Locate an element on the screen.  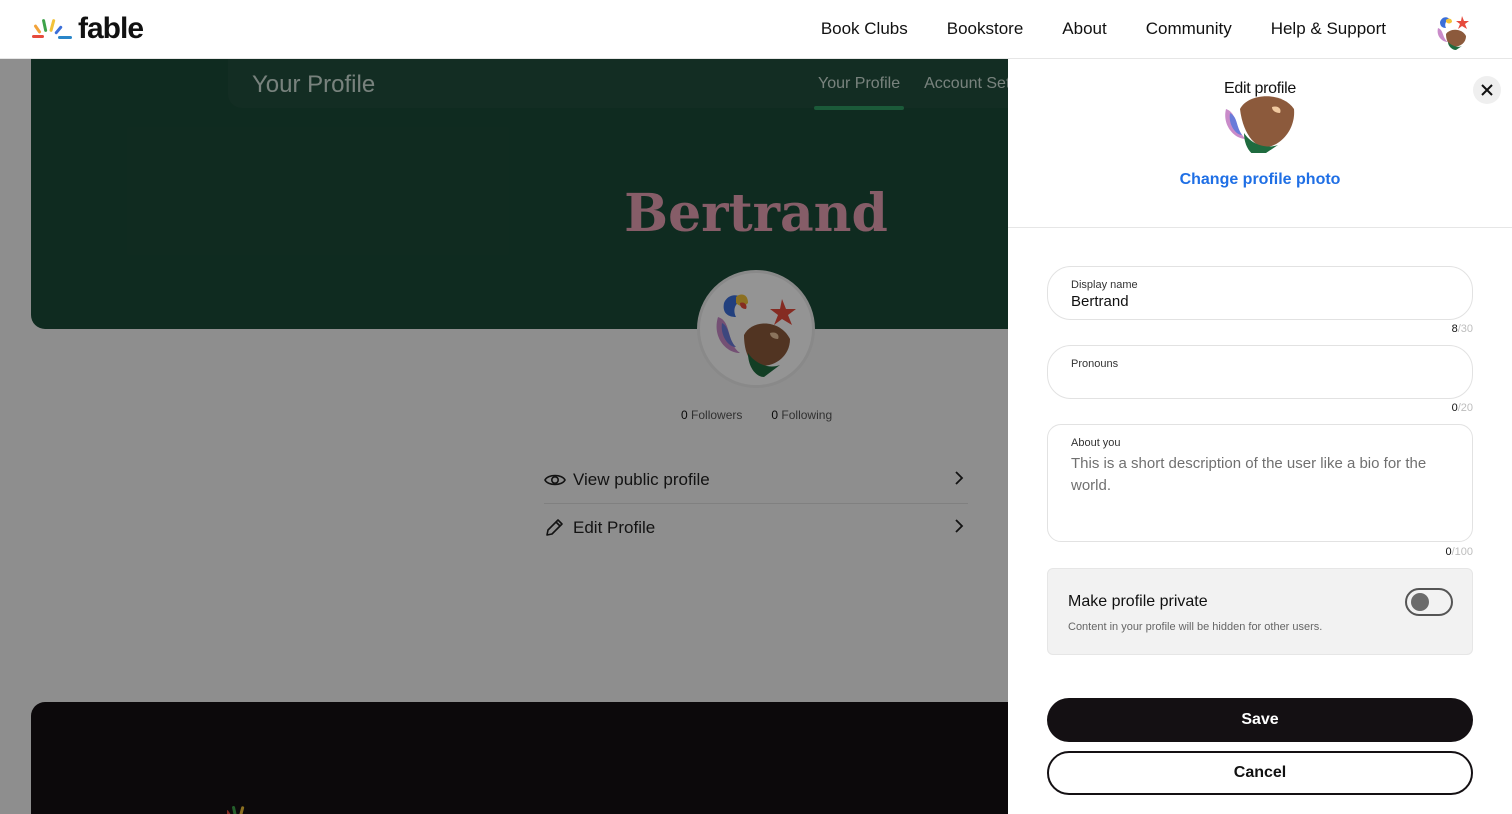
nav-link-bookstore: Bookstore is located at coordinates (985, 29).